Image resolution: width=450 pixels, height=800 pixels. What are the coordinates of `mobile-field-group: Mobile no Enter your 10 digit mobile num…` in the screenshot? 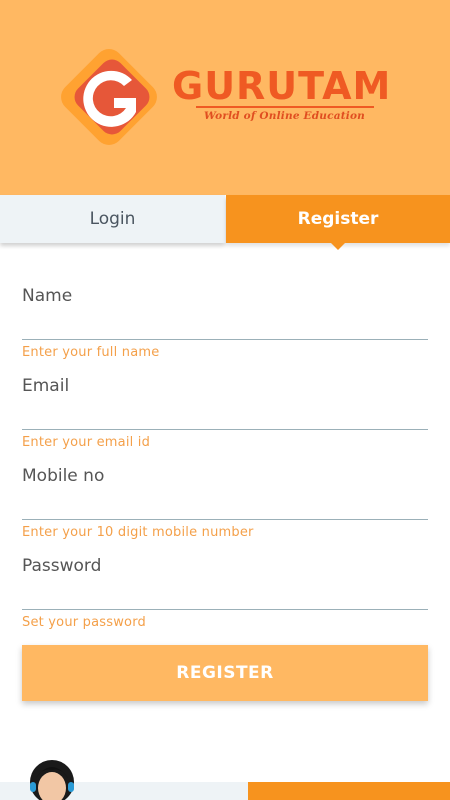 It's located at (225, 503).